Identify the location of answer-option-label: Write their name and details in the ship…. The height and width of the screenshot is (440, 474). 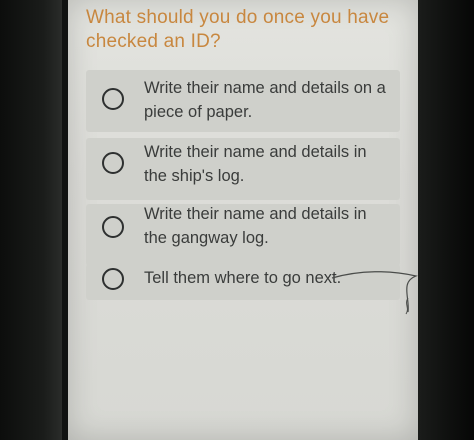
(255, 164).